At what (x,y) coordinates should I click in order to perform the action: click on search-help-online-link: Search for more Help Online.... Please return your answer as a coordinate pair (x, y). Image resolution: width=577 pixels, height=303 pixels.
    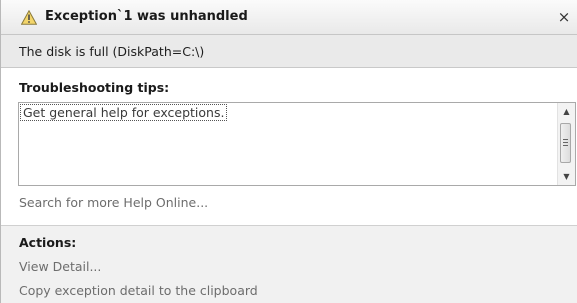
    Looking at the image, I should click on (113, 202).